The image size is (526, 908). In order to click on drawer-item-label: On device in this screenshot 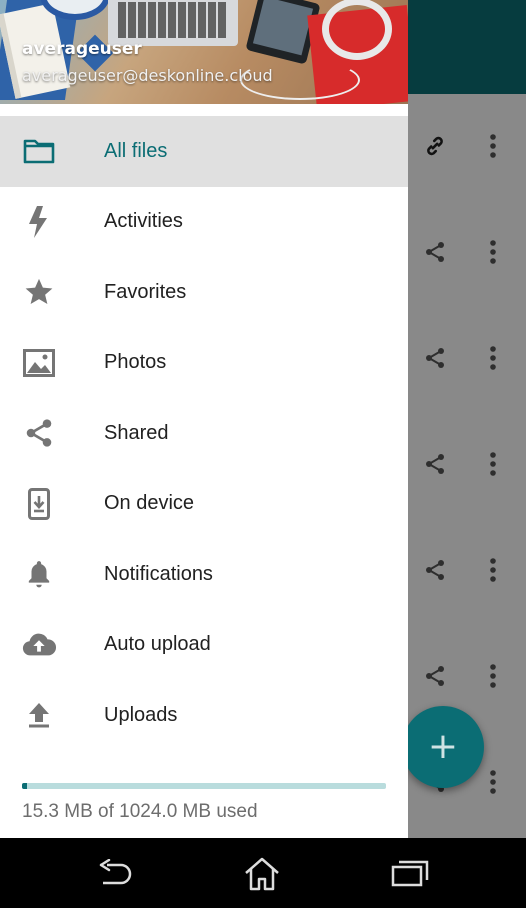, I will do `click(149, 503)`.